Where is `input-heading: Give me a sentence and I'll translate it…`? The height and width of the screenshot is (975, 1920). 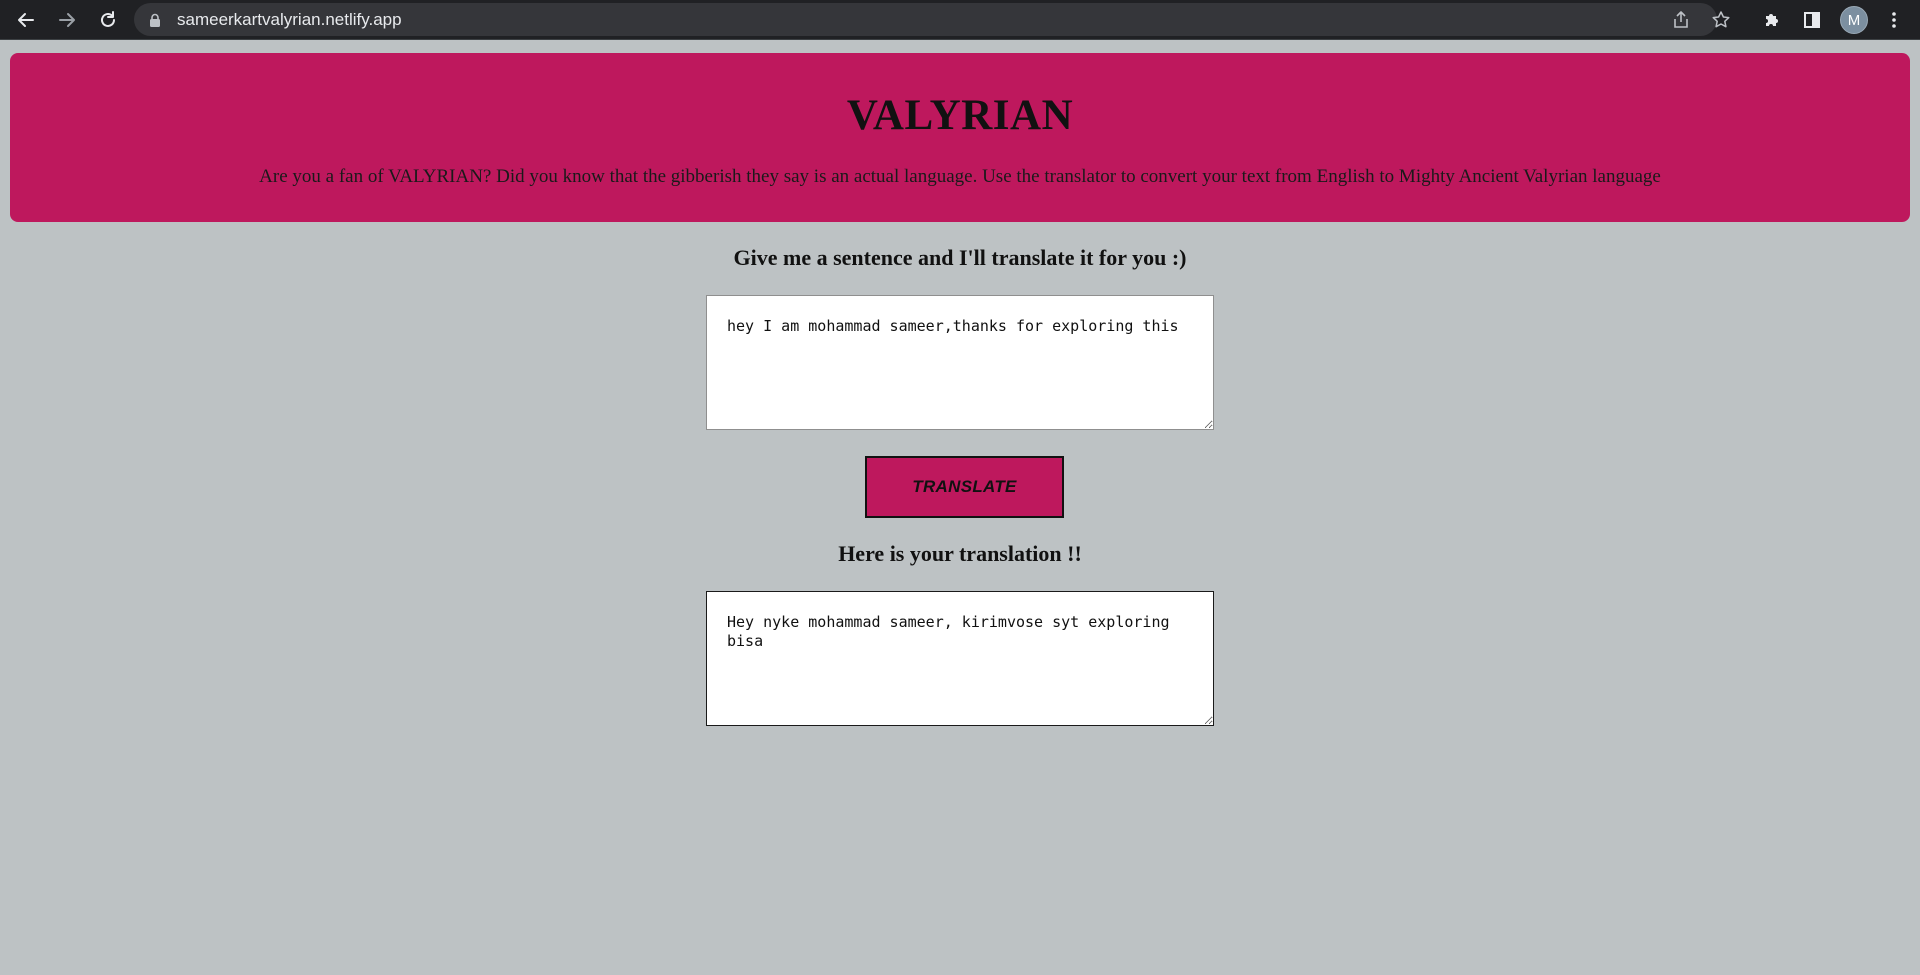 input-heading: Give me a sentence and I'll translate it… is located at coordinates (960, 257).